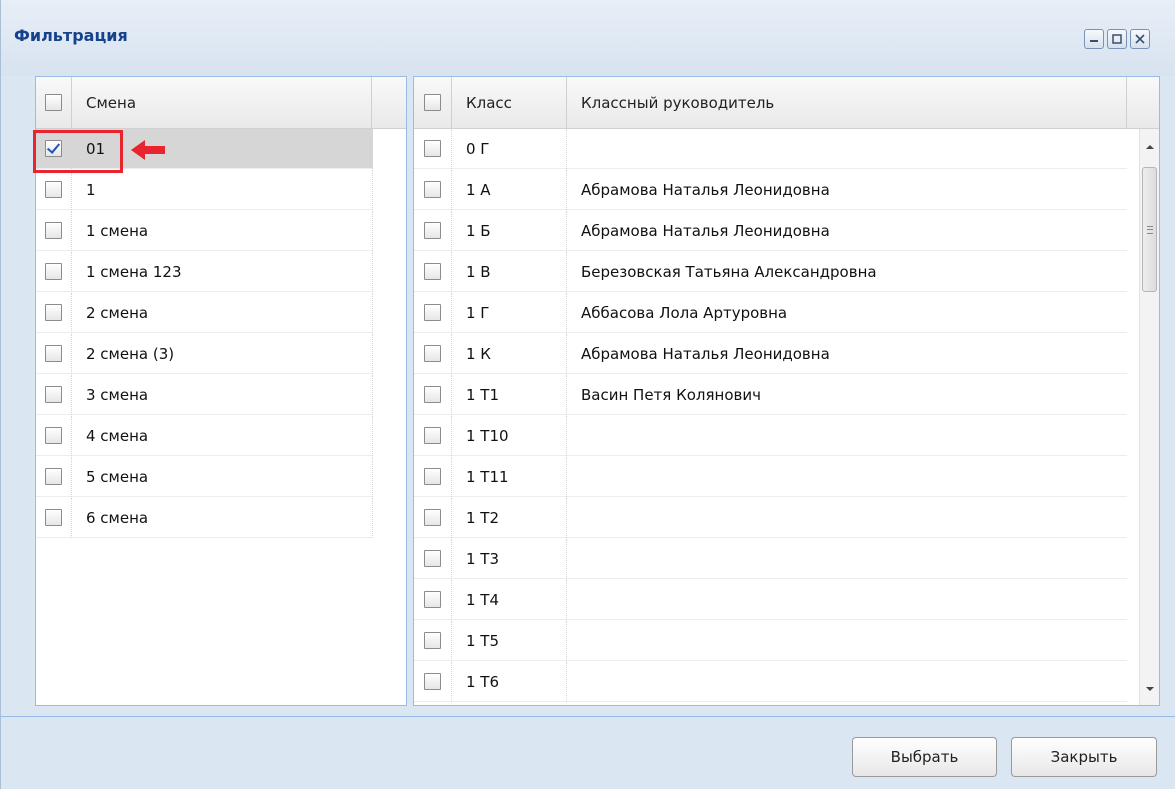 Image resolution: width=1175 pixels, height=789 pixels. I want to click on class-row: 1 Т1 Васин Петя Колянович, so click(770, 395).